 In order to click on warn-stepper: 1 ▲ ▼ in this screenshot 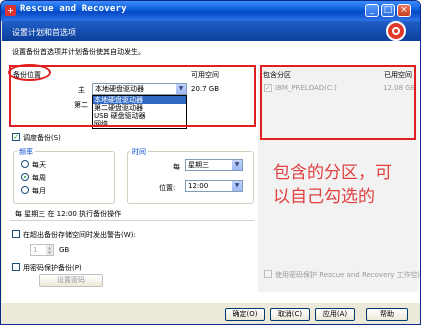, I will do `click(42, 250)`.